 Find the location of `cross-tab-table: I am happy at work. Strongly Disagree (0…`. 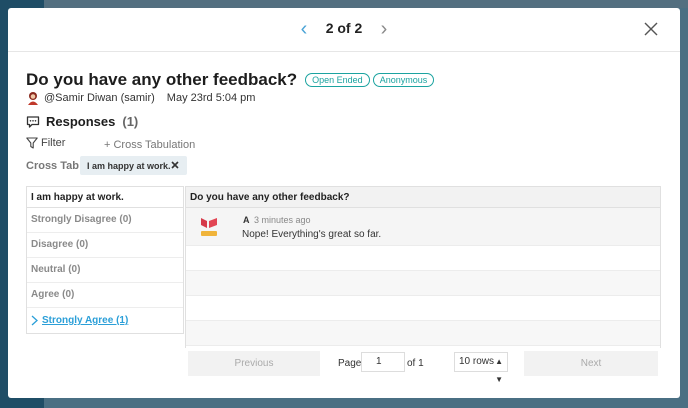

cross-tab-table: I am happy at work. Strongly Disagree (0… is located at coordinates (105, 260).